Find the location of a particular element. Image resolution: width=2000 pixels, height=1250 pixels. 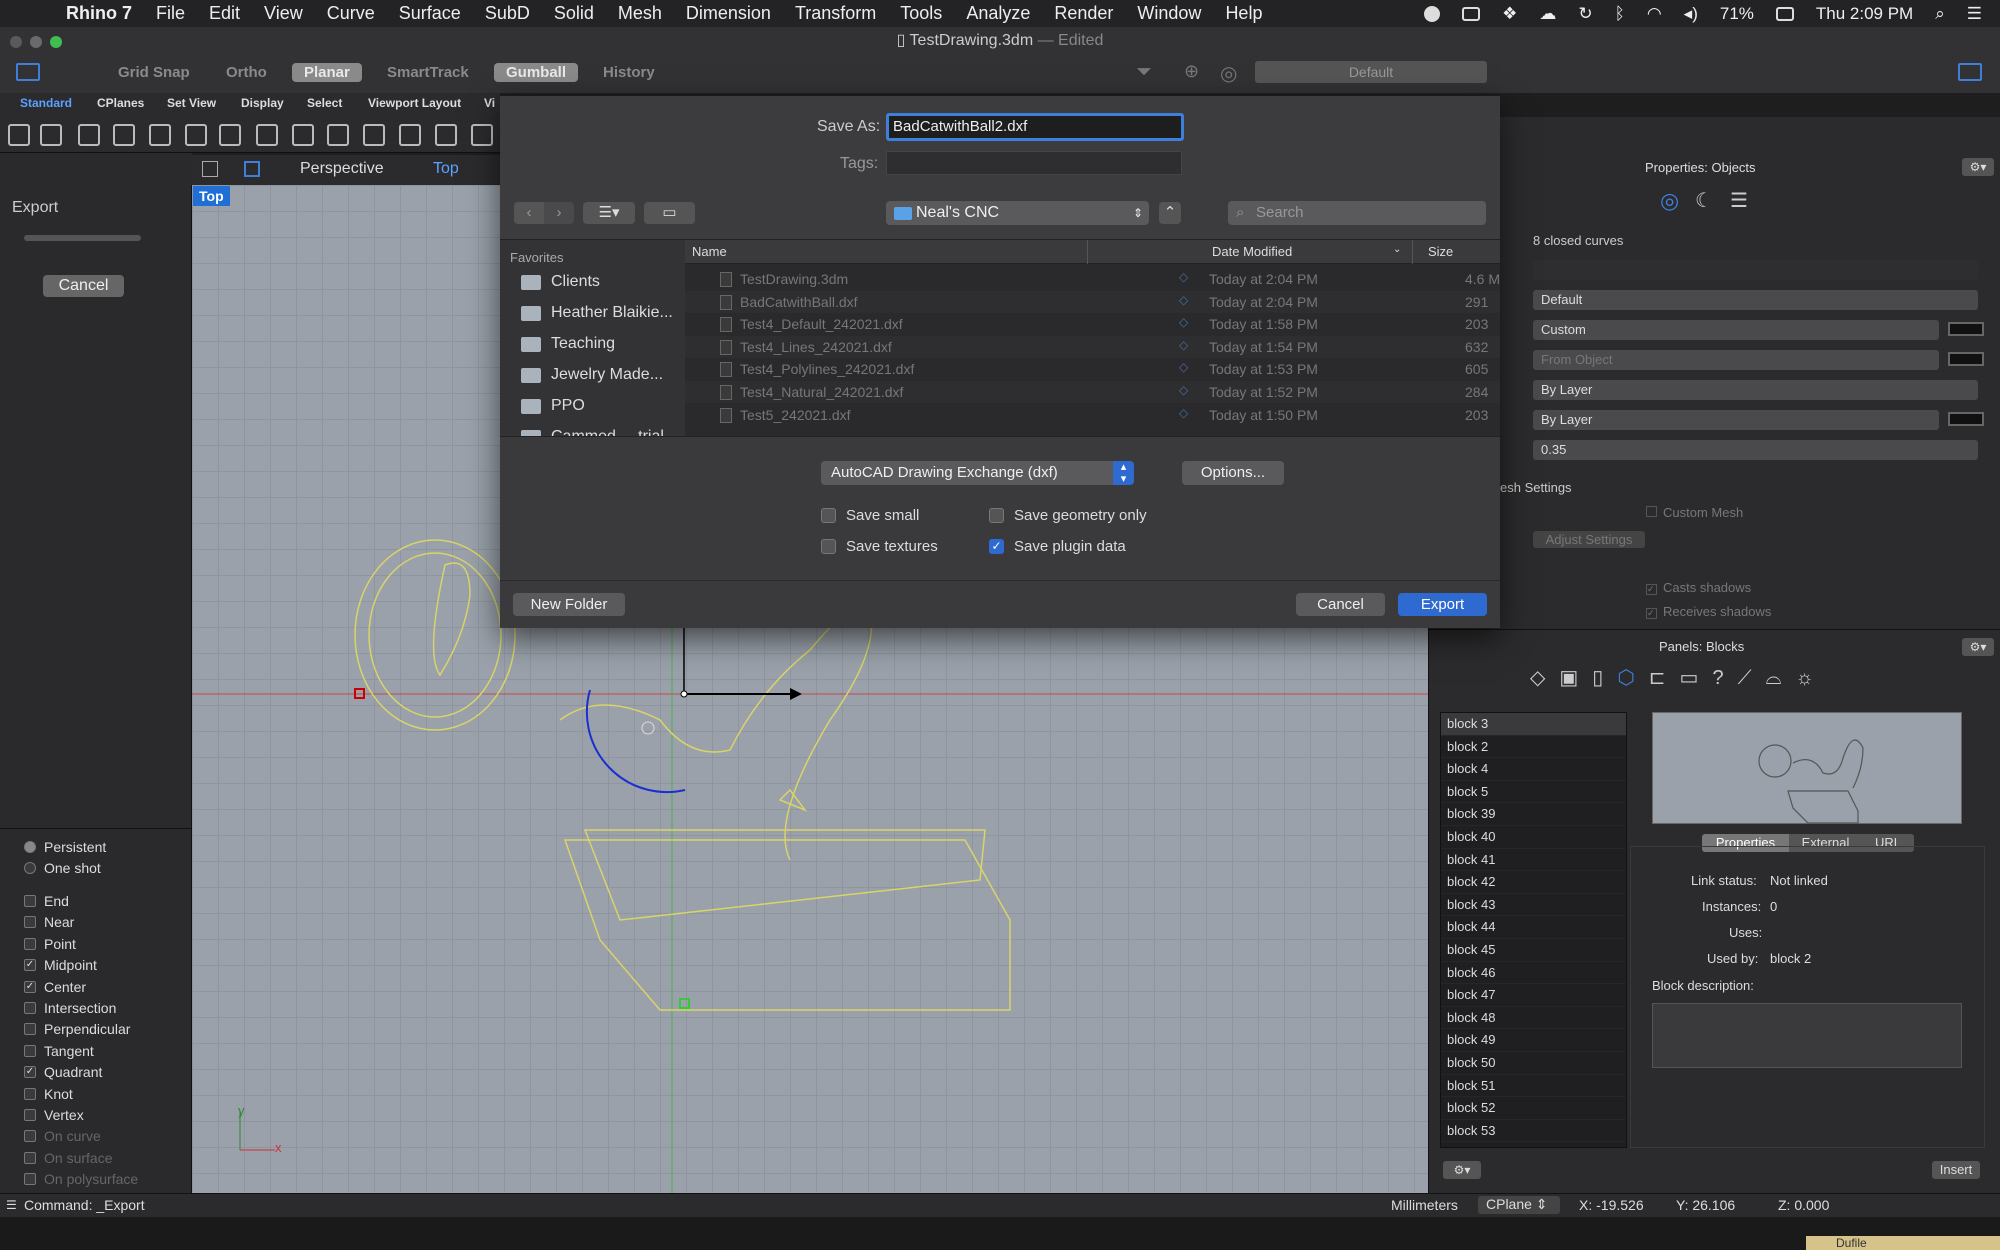

file-row: BadCatwithBall.dxf ◇ Today at 2:04 PM 291 is located at coordinates (1092, 301).